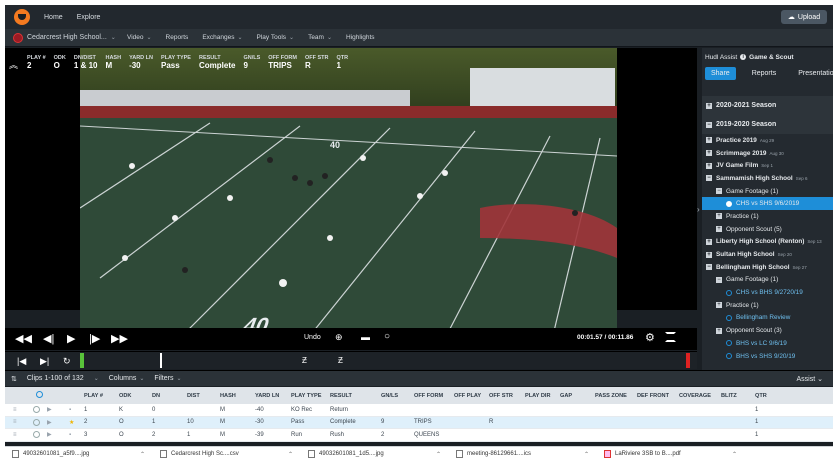 This screenshot has height=461, width=833. What do you see at coordinates (167, 378) in the screenshot?
I see `filters-button: Filters ⌄` at bounding box center [167, 378].